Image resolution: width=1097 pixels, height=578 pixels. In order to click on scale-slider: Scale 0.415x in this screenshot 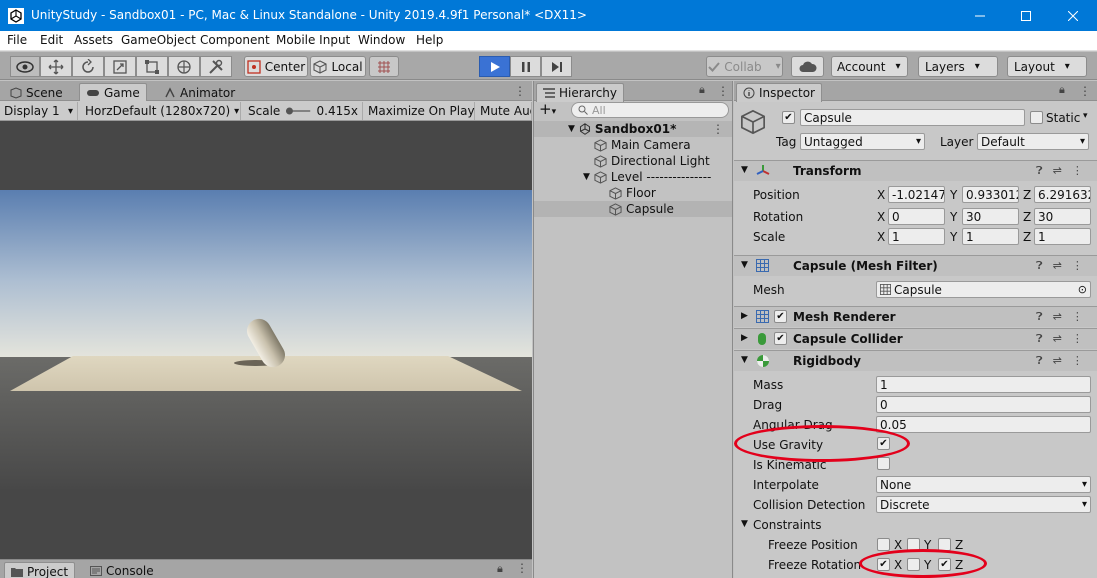, I will do `click(303, 111)`.